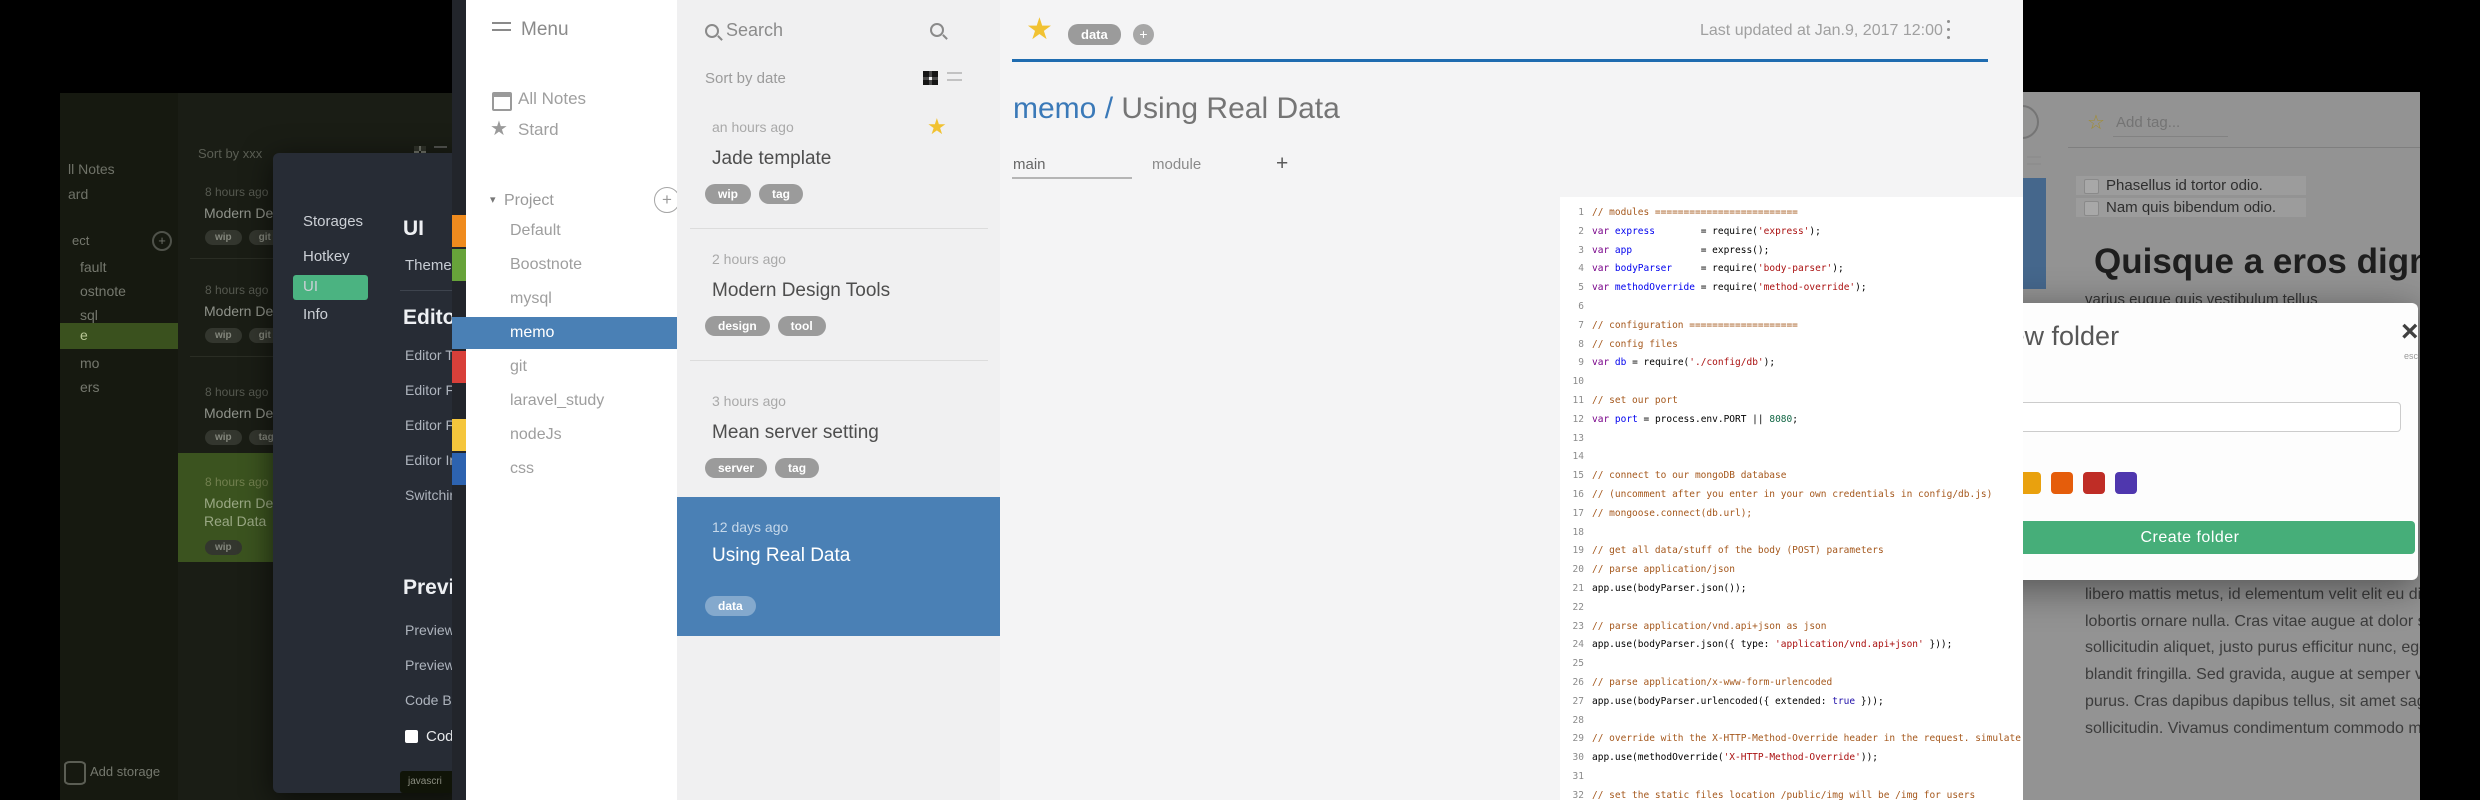 This screenshot has width=2480, height=800. I want to click on note-list-item: an hours ago ★ Jade template wip tag, so click(838, 167).